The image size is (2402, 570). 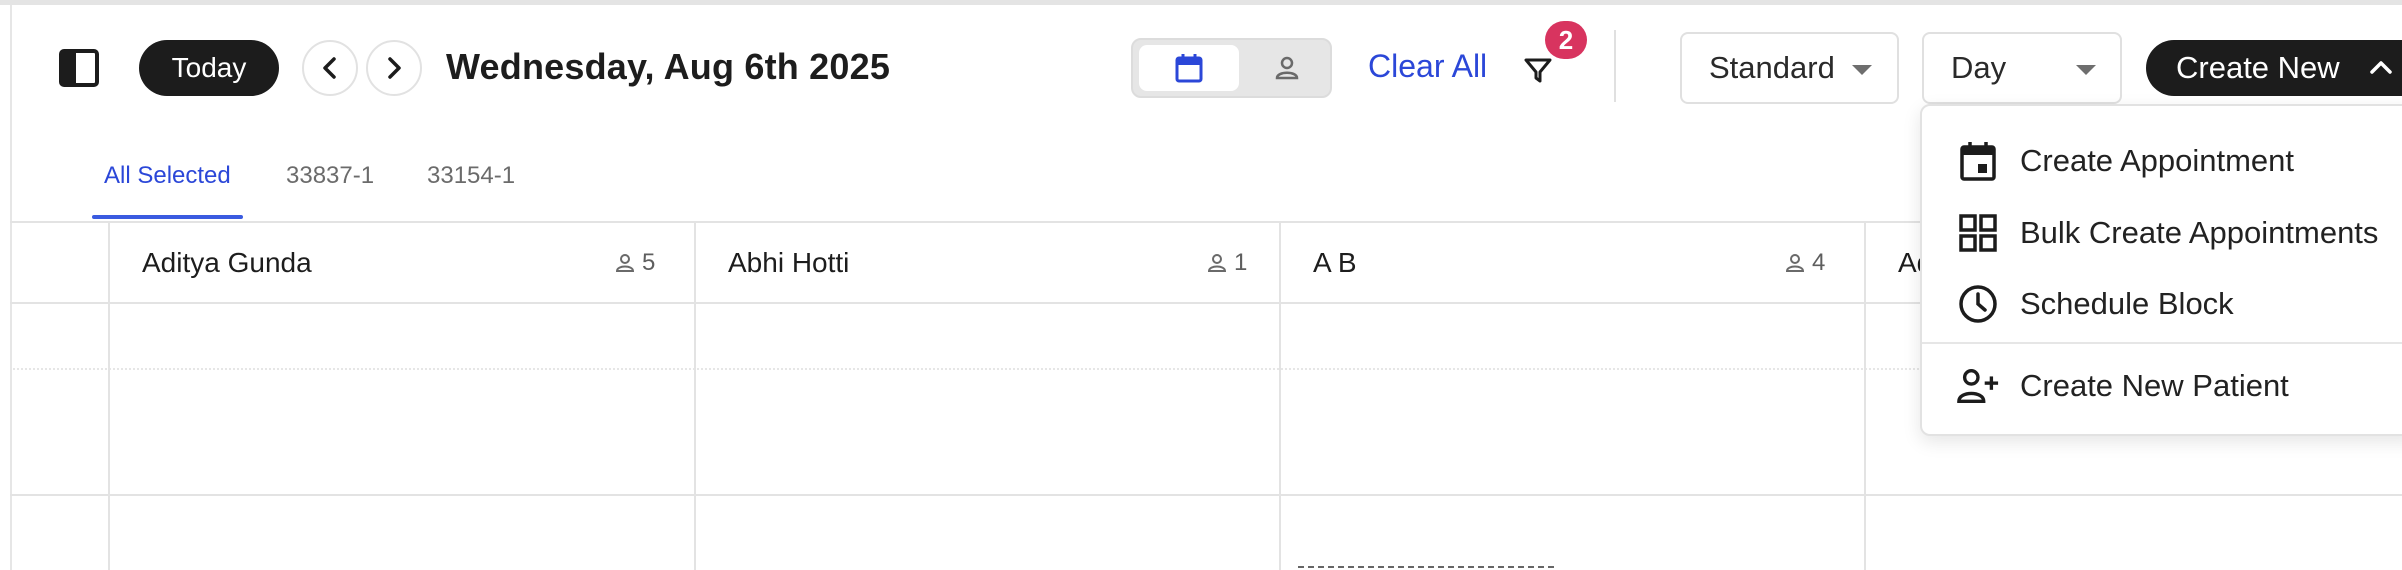 What do you see at coordinates (1201, 2) in the screenshot?
I see `top-border` at bounding box center [1201, 2].